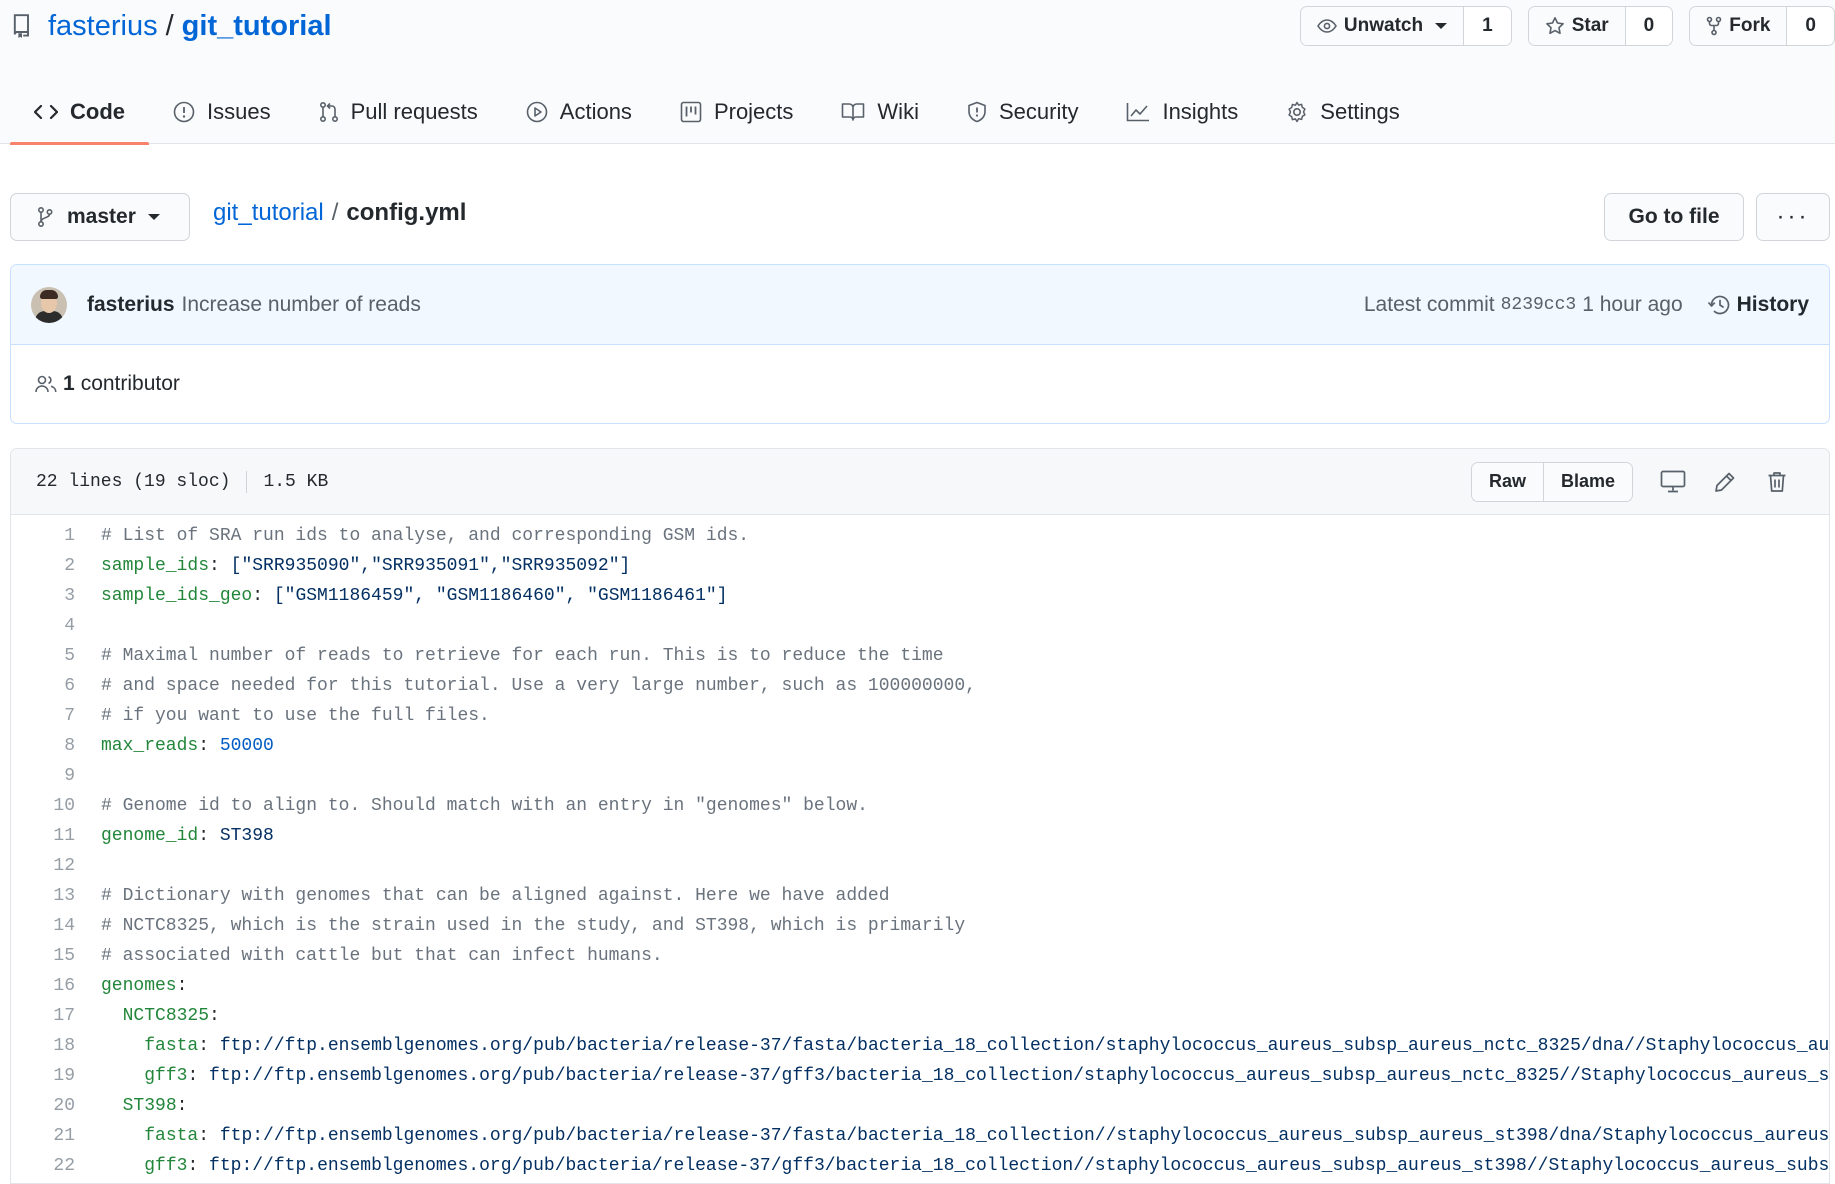 The height and width of the screenshot is (1184, 1835). Describe the element at coordinates (1810, 26) in the screenshot. I see `forks-count: 0` at that location.